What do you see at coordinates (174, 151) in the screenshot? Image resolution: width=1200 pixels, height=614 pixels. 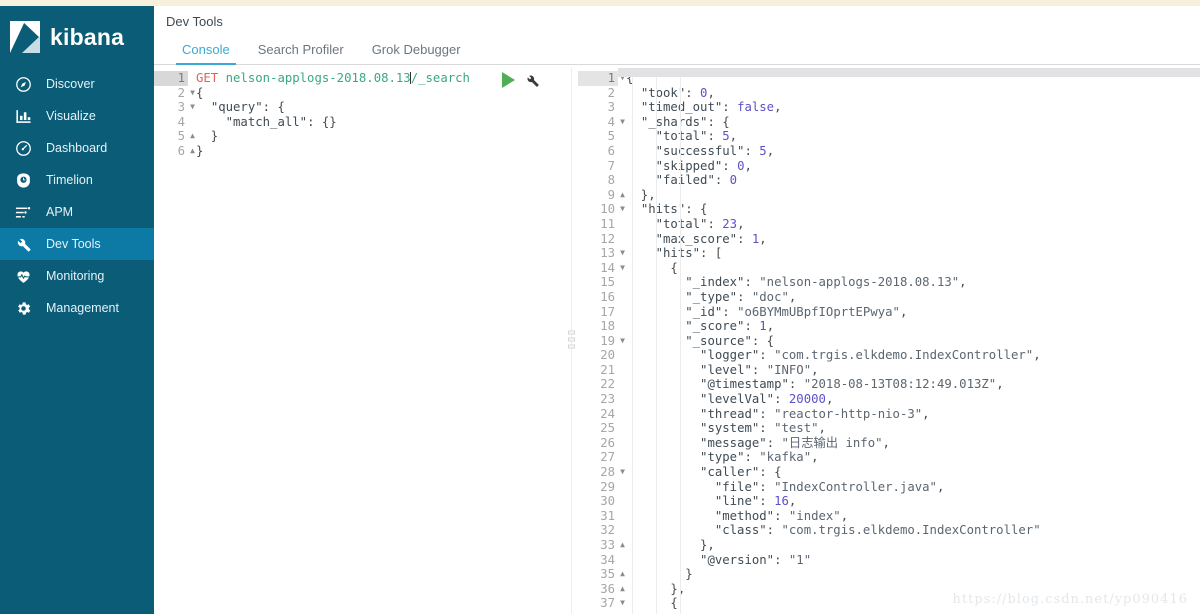 I see `request-line-number: 6 ▲` at bounding box center [174, 151].